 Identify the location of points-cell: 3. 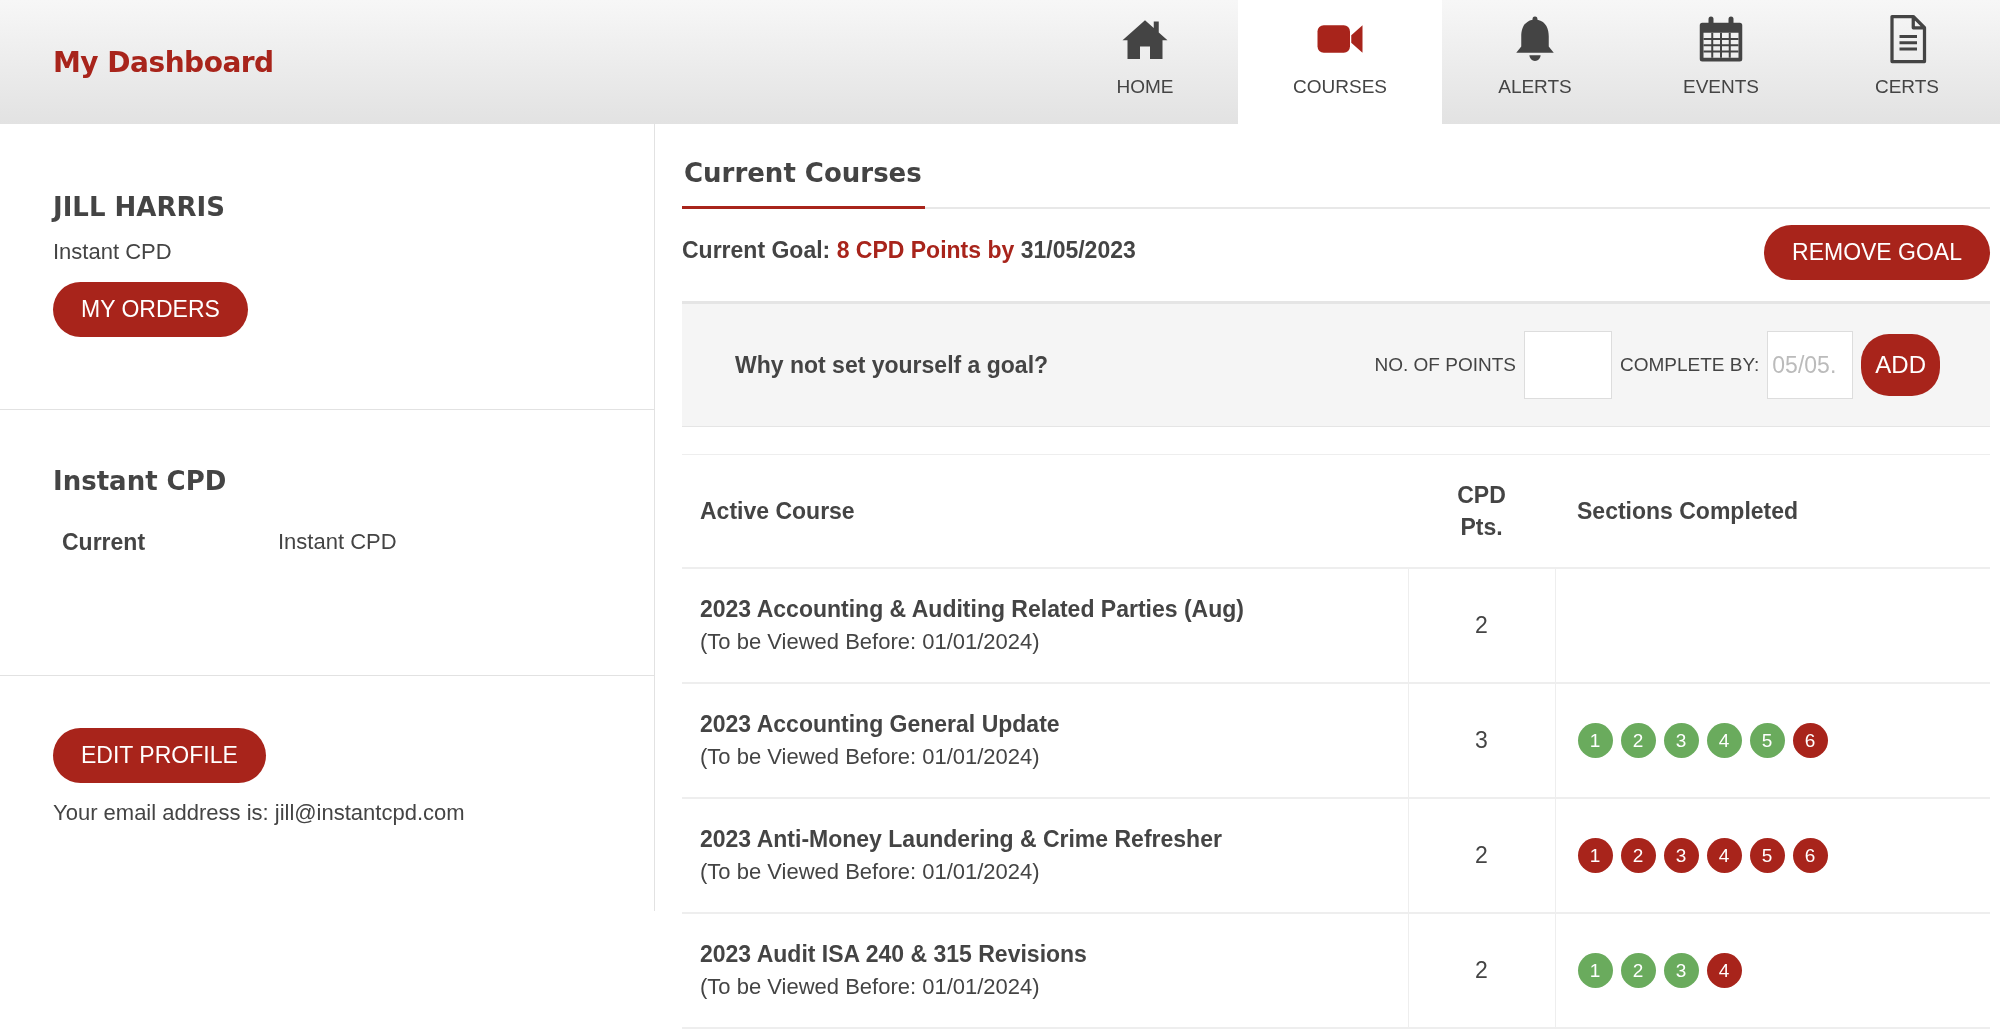
(1481, 740).